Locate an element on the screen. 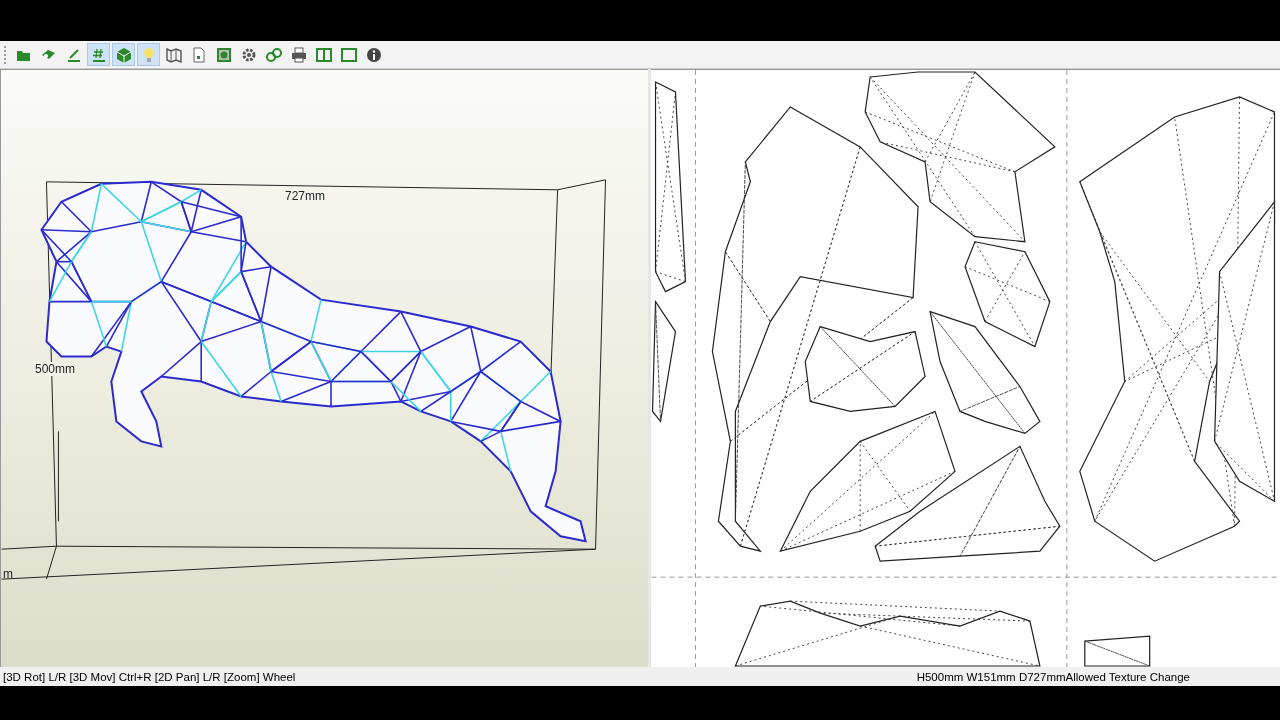 The width and height of the screenshot is (1280, 720). printer-icon is located at coordinates (298, 54).